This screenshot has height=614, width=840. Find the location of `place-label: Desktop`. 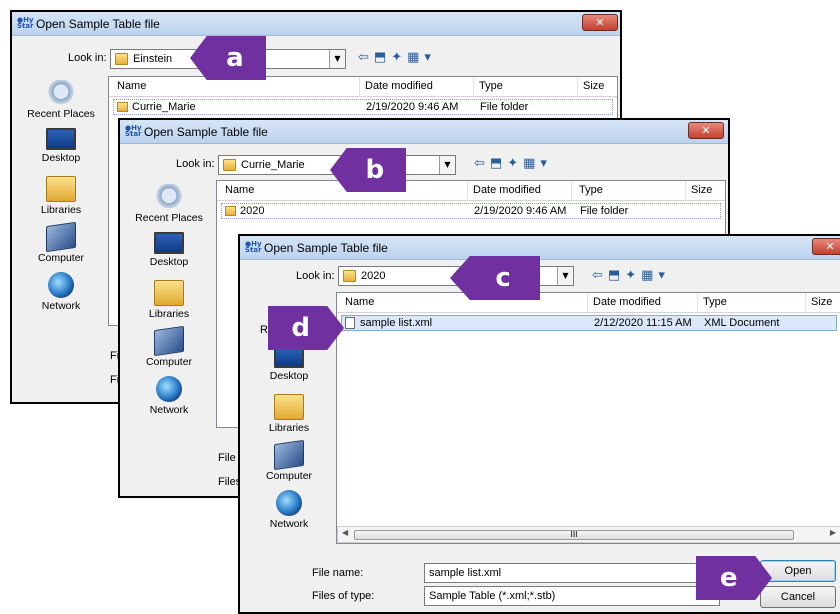

place-label: Desktop is located at coordinates (61, 158).